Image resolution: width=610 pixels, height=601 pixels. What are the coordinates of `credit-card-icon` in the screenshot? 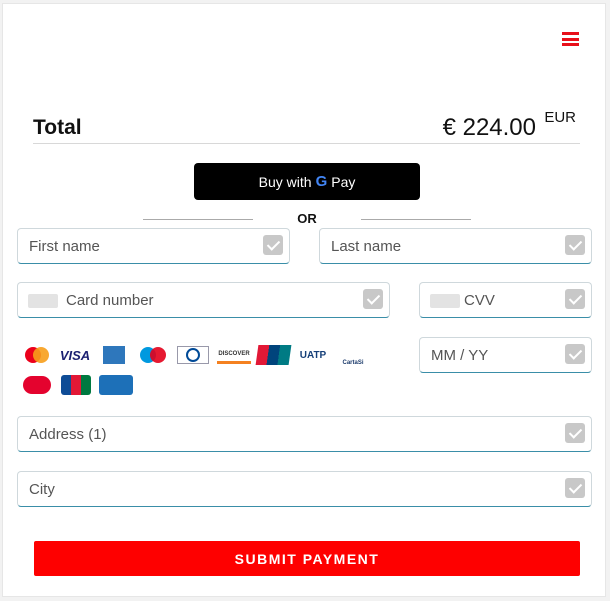 It's located at (43, 301).